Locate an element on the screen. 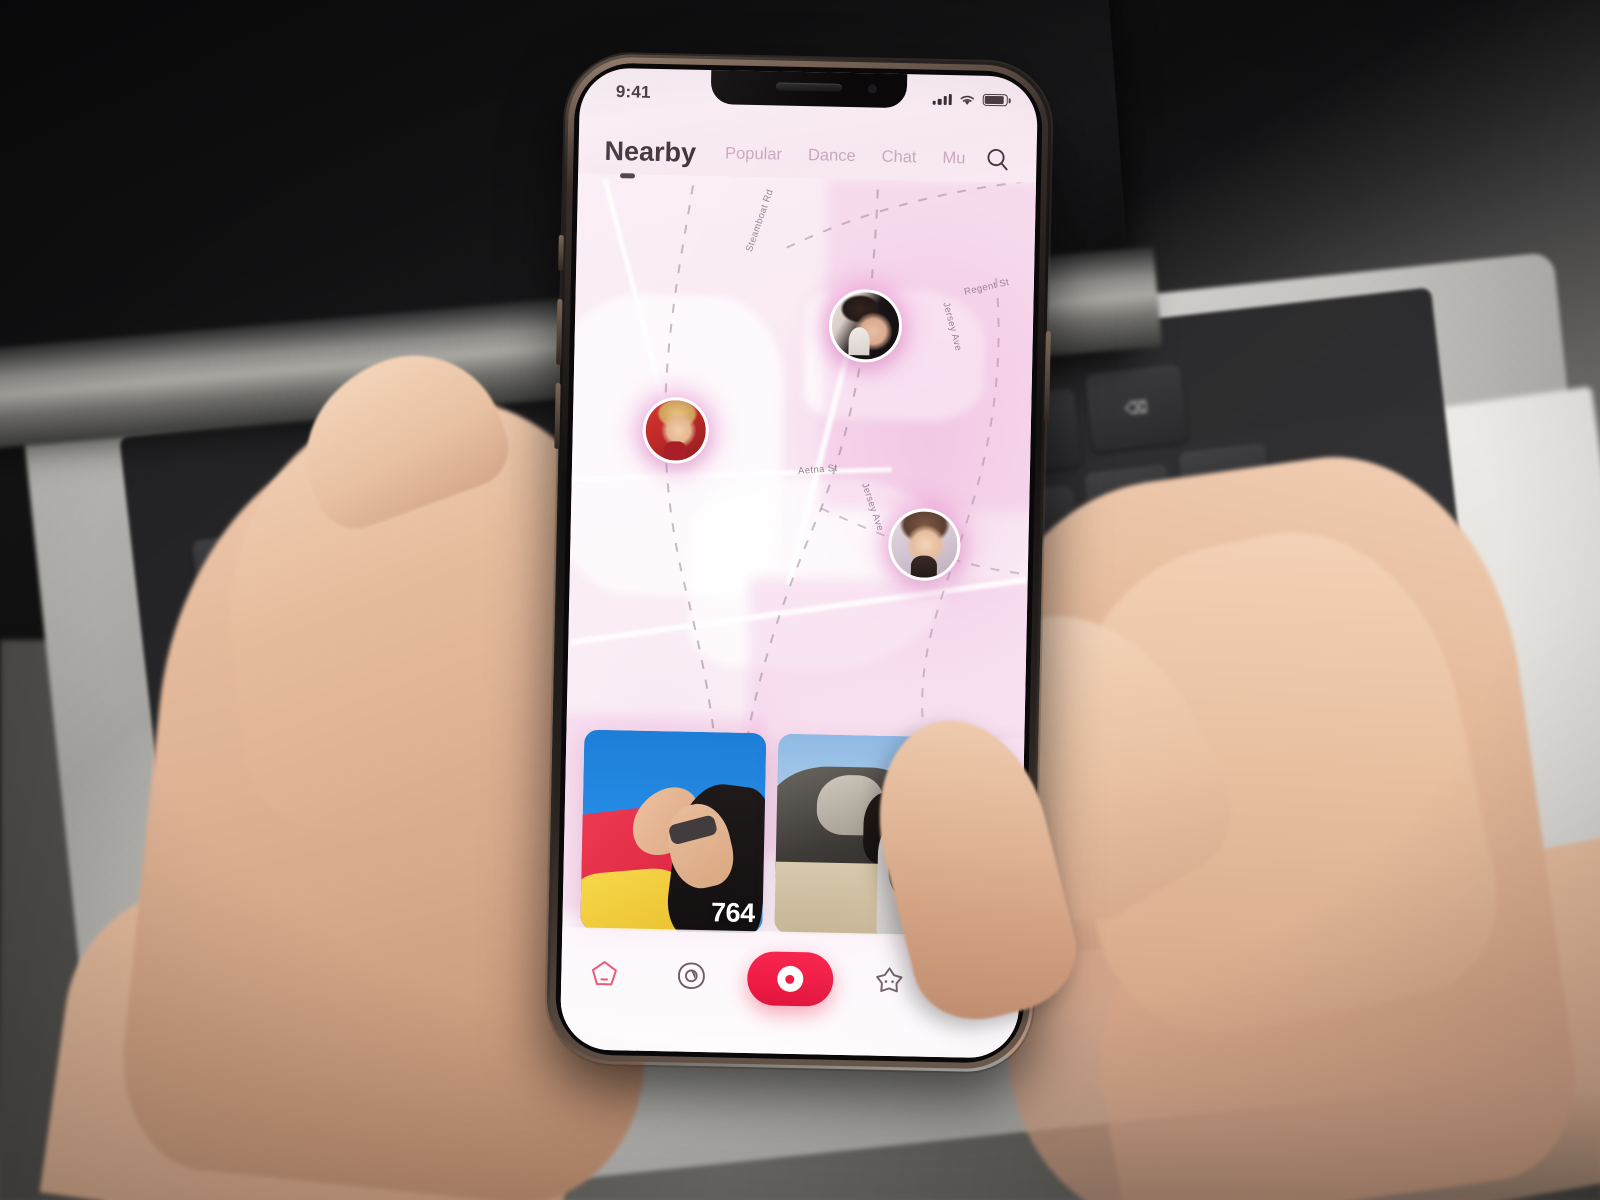 Image resolution: width=1600 pixels, height=1200 pixels. tab-nearby: Nearby is located at coordinates (658, 156).